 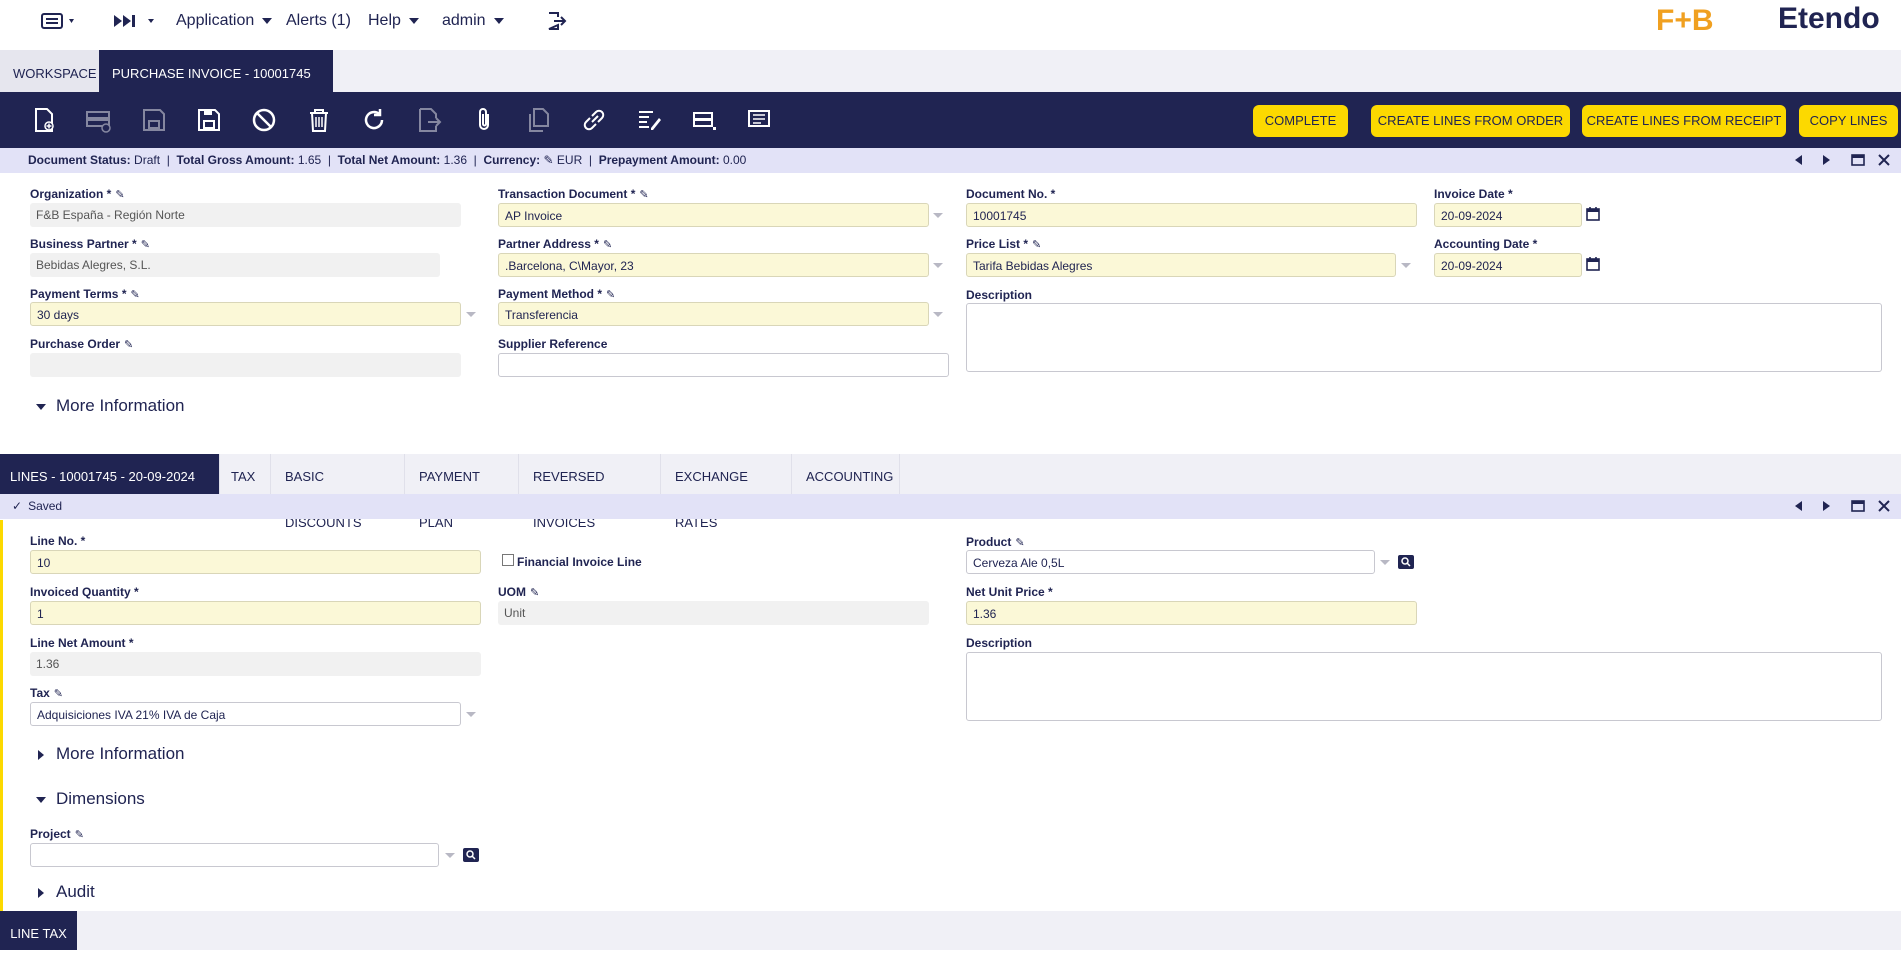 I want to click on invoice-date-label: Invoice Date *, so click(x=1473, y=194).